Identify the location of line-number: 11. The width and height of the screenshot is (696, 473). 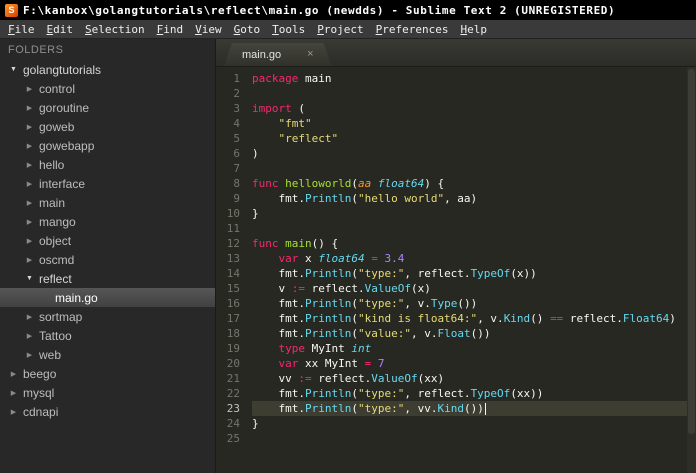
(233, 228).